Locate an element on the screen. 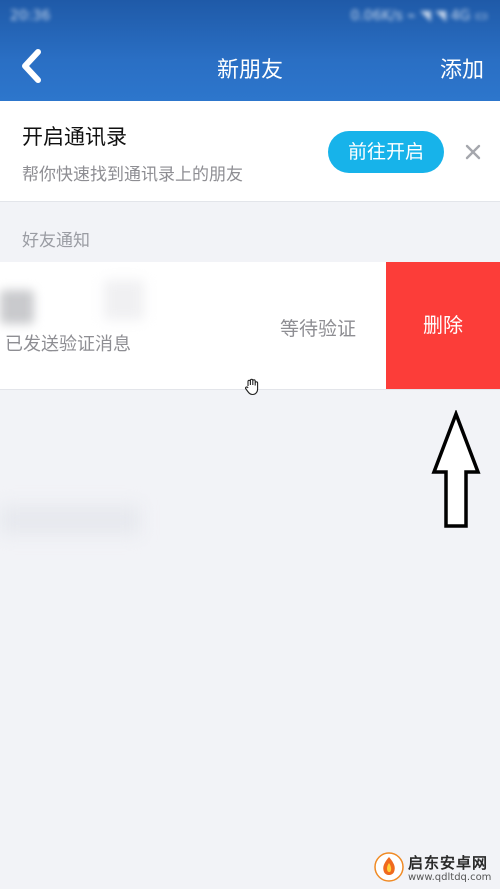 Image resolution: width=500 pixels, height=889 pixels. watermark: 启东安卓网 www.qdltdq.com is located at coordinates (430, 868).